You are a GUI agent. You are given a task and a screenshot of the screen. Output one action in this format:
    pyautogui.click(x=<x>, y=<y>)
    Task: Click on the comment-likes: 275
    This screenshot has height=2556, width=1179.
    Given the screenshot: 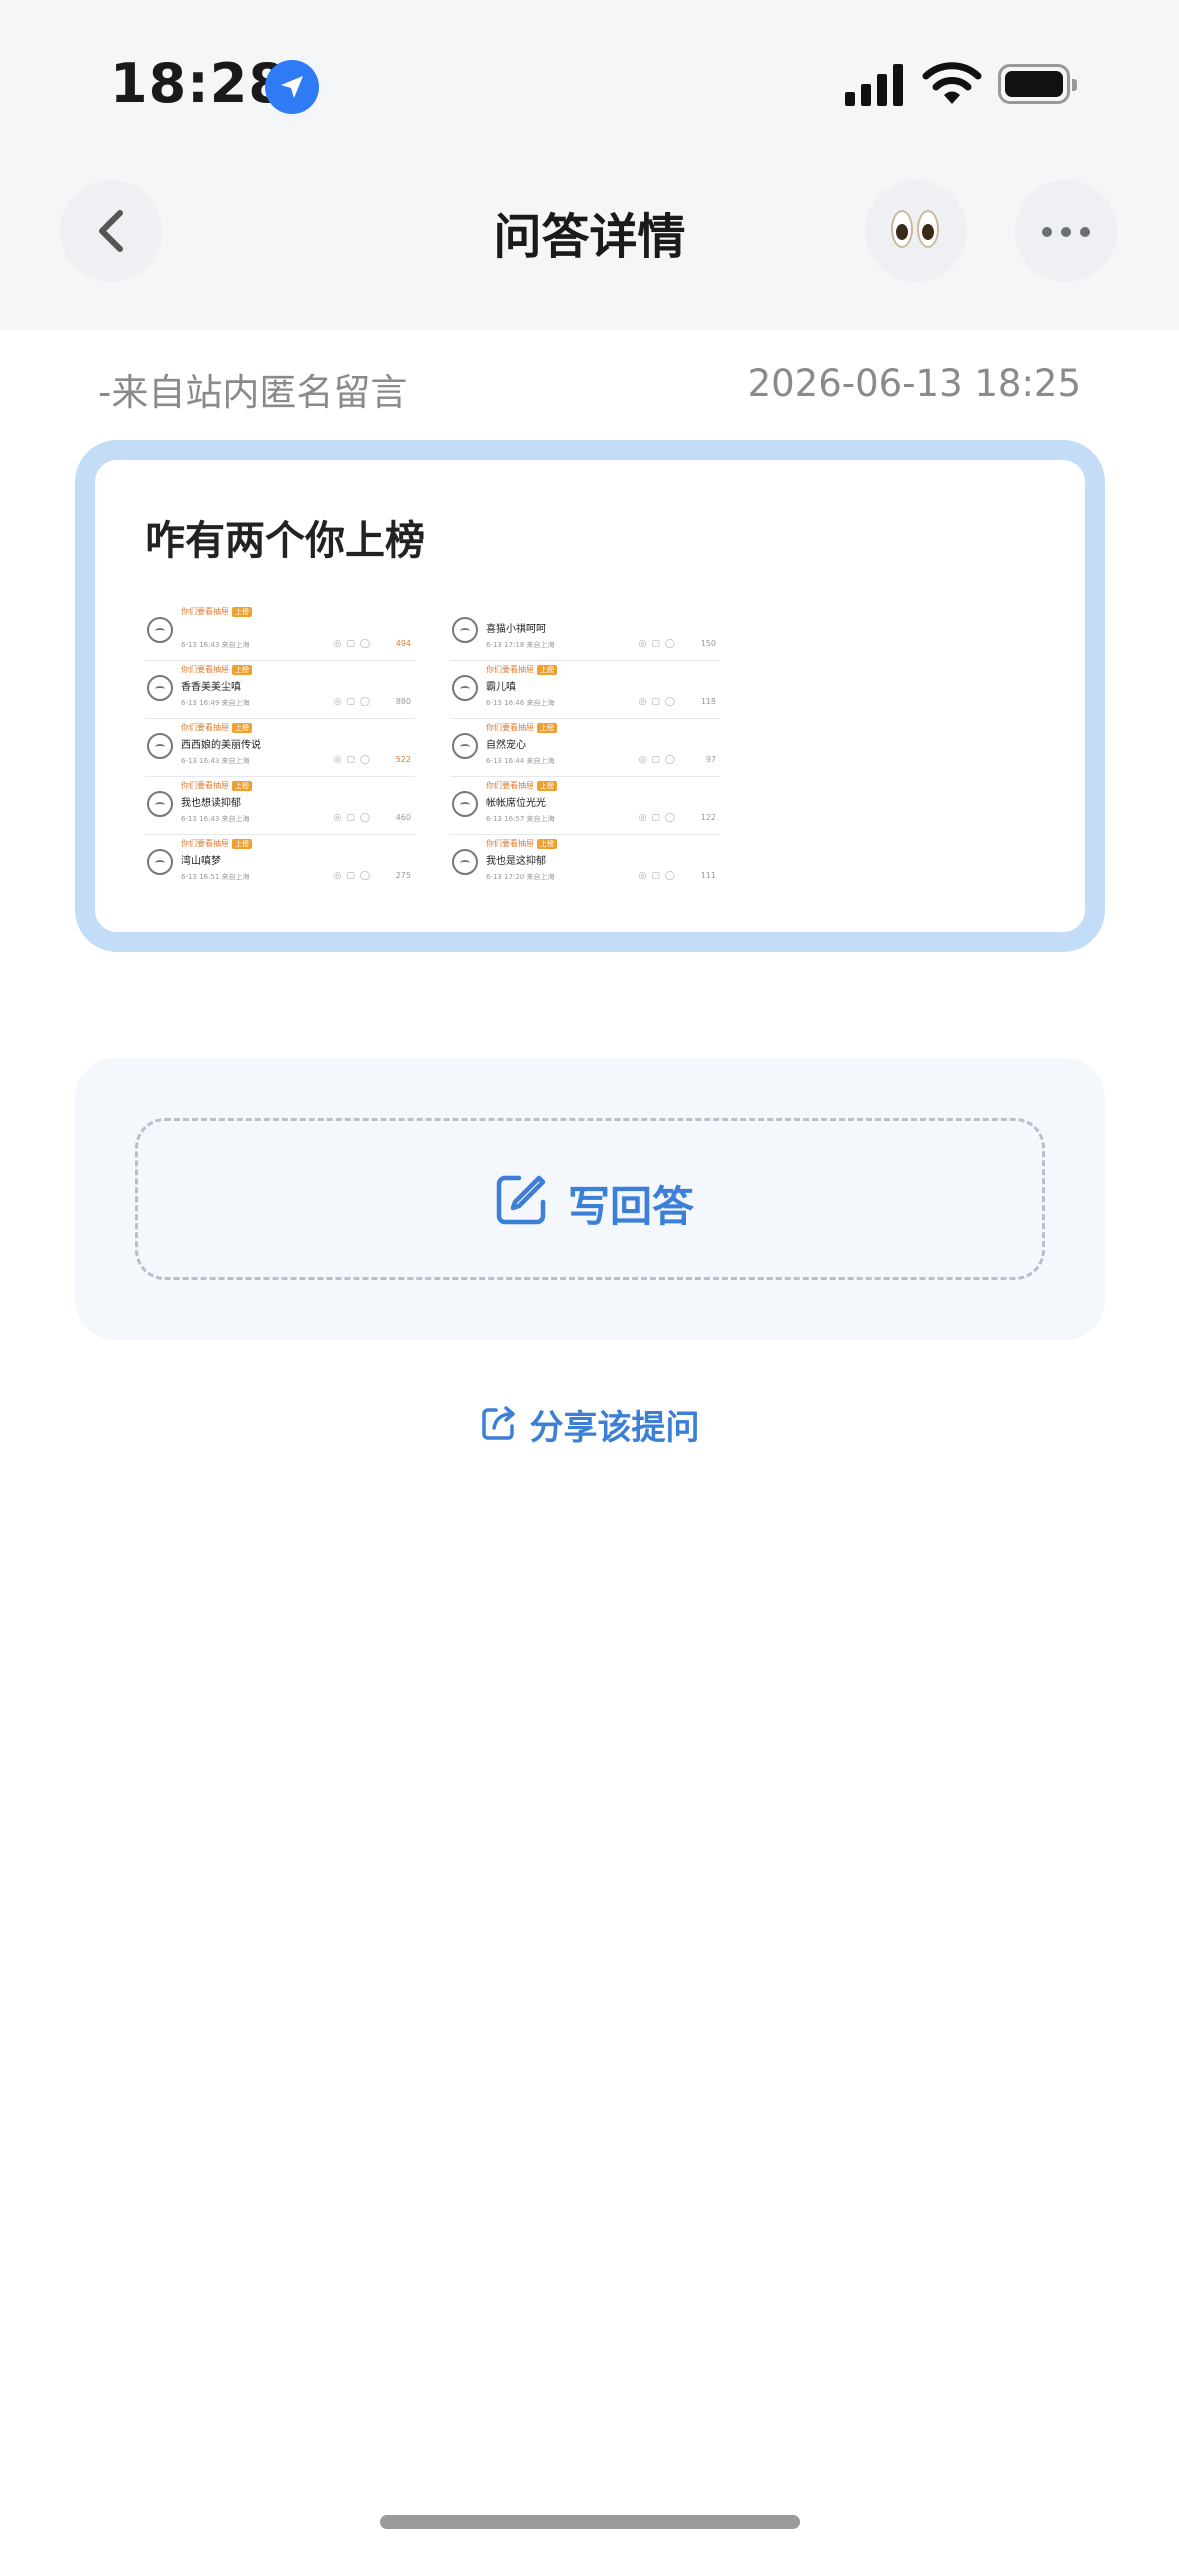 What is the action you would take?
    pyautogui.click(x=403, y=875)
    